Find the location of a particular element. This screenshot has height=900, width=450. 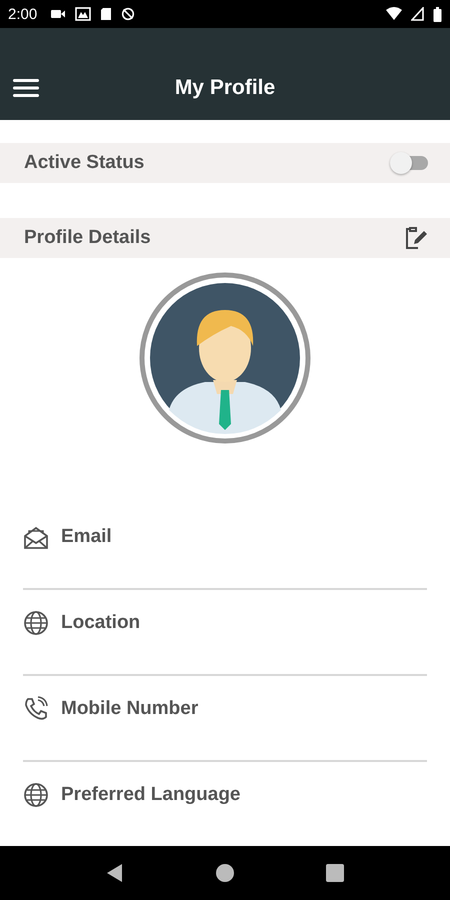

screen-title: My Profile is located at coordinates (225, 88).